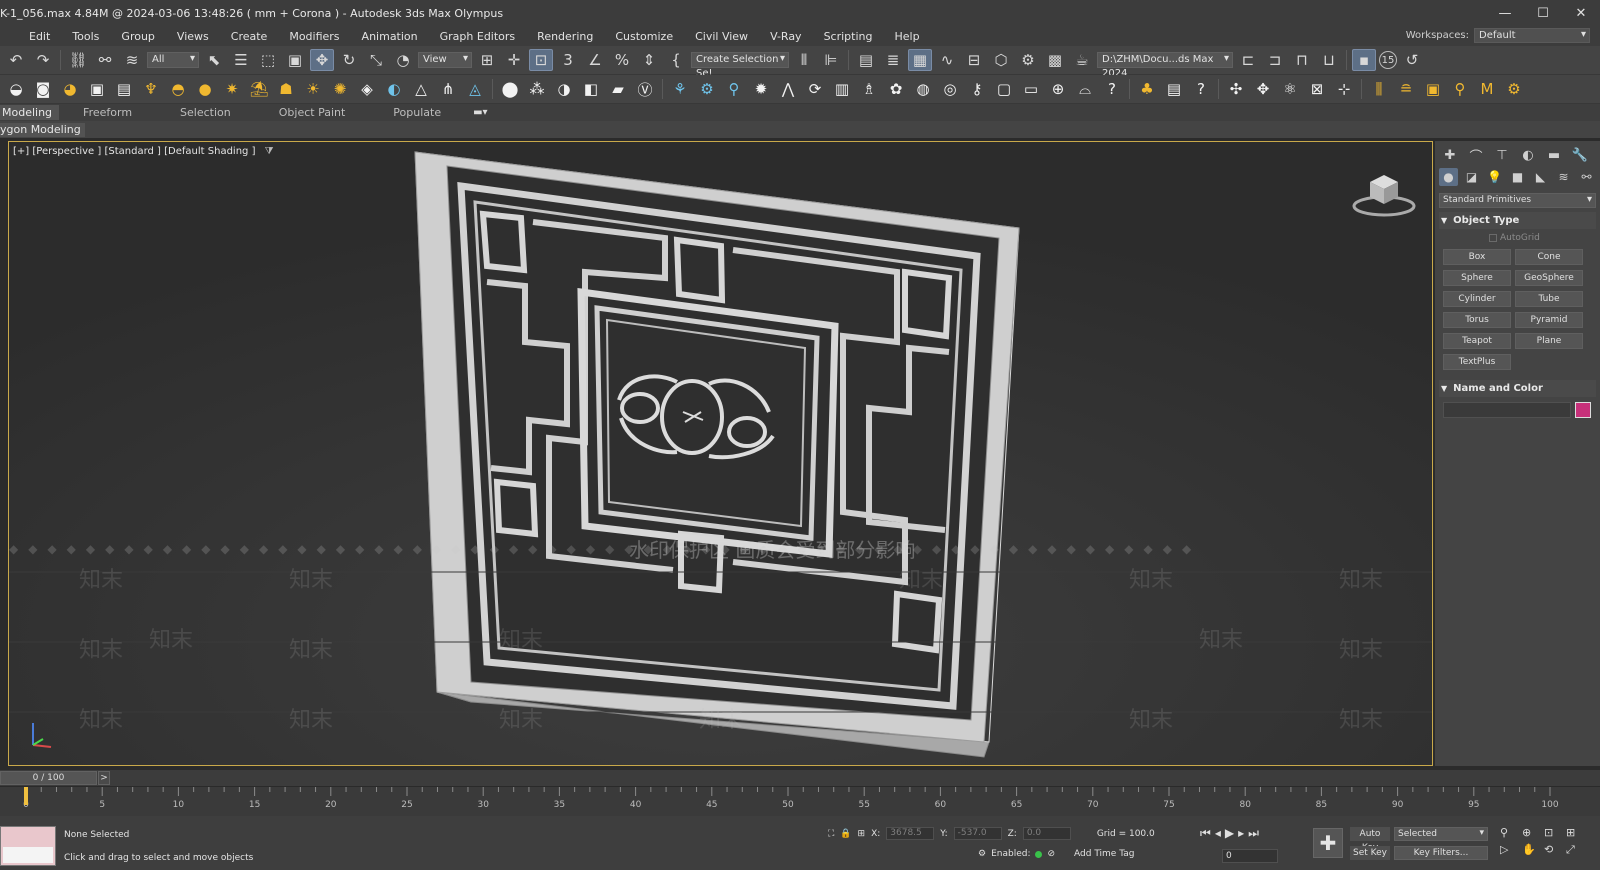  What do you see at coordinates (478, 36) in the screenshot?
I see `menu-graph-editors: Graph Editors` at bounding box center [478, 36].